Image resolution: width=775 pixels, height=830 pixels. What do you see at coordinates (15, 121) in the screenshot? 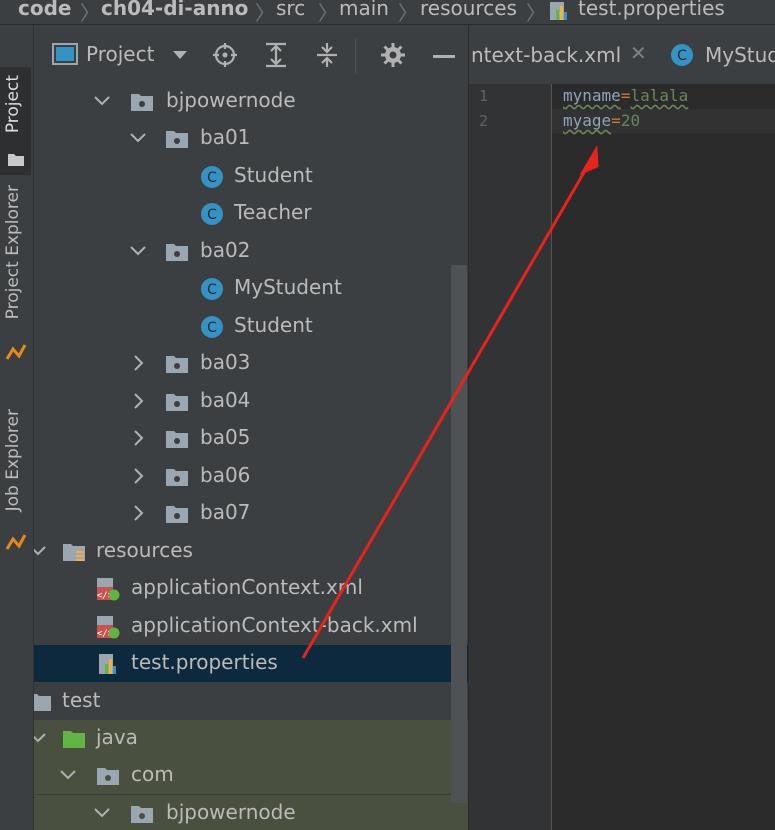
I see `project-tool-button: Project` at bounding box center [15, 121].